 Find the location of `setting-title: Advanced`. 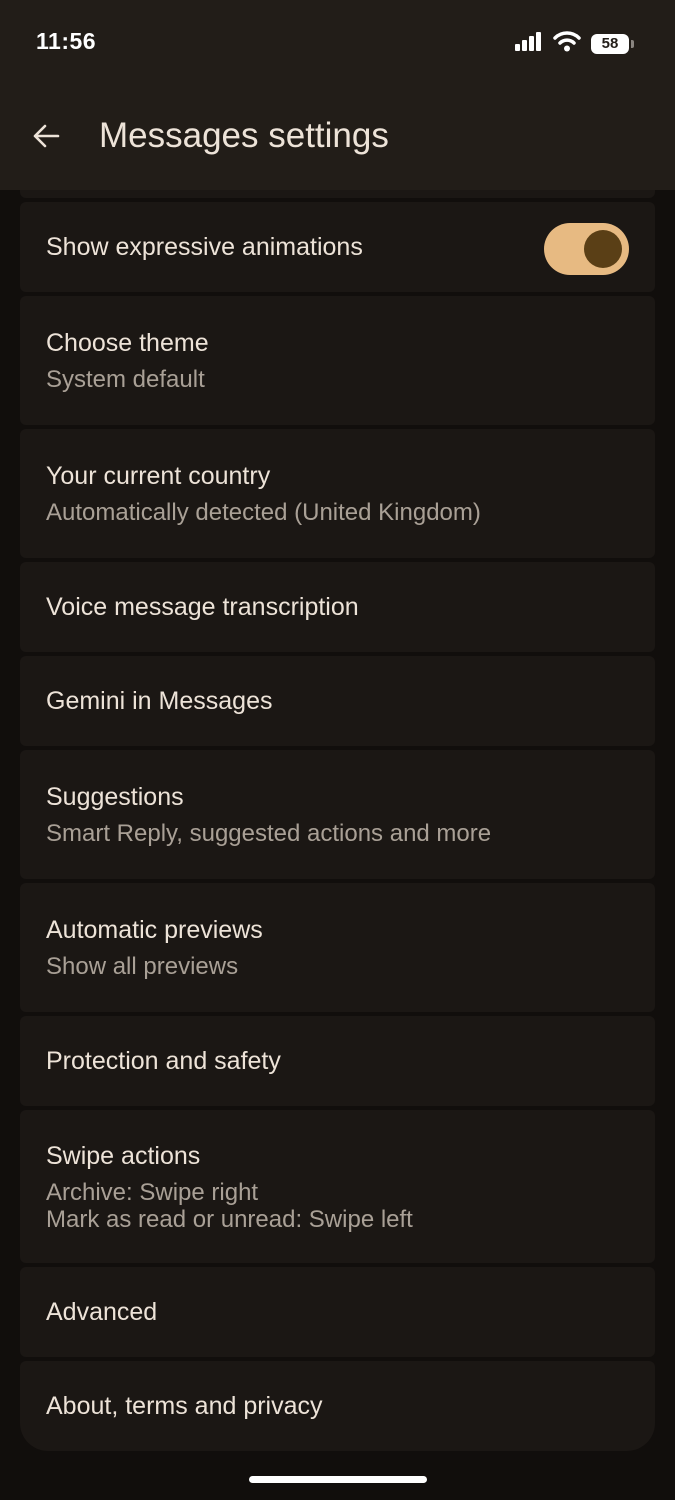

setting-title: Advanced is located at coordinates (102, 1312).